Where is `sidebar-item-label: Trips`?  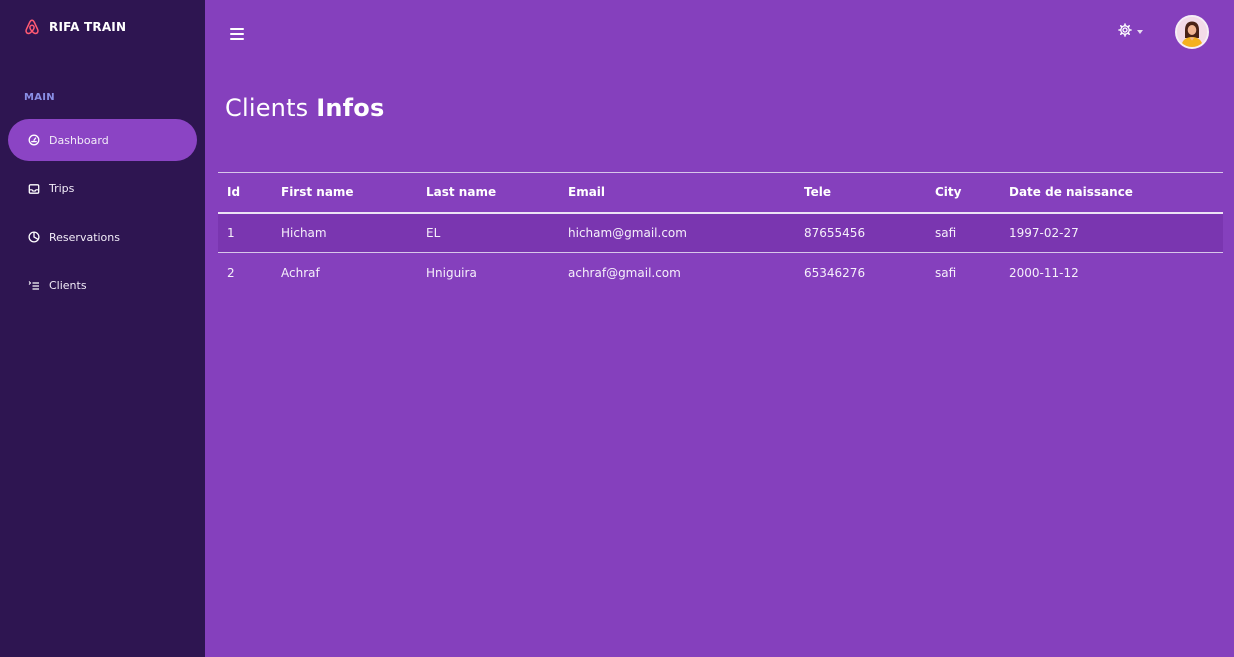
sidebar-item-label: Trips is located at coordinates (62, 188).